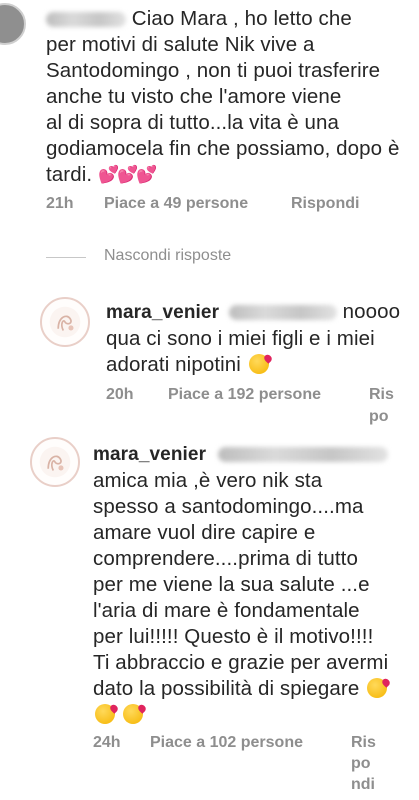  Describe the element at coordinates (231, 584) in the screenshot. I see `reply-2-line-6: per me viene la sua salute ...e` at that location.